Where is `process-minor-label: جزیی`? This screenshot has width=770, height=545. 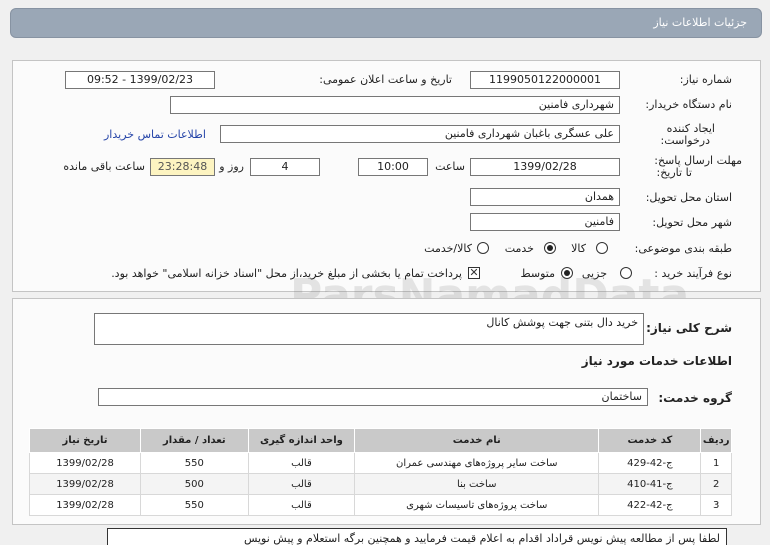
process-minor-label: جزیی is located at coordinates (594, 273).